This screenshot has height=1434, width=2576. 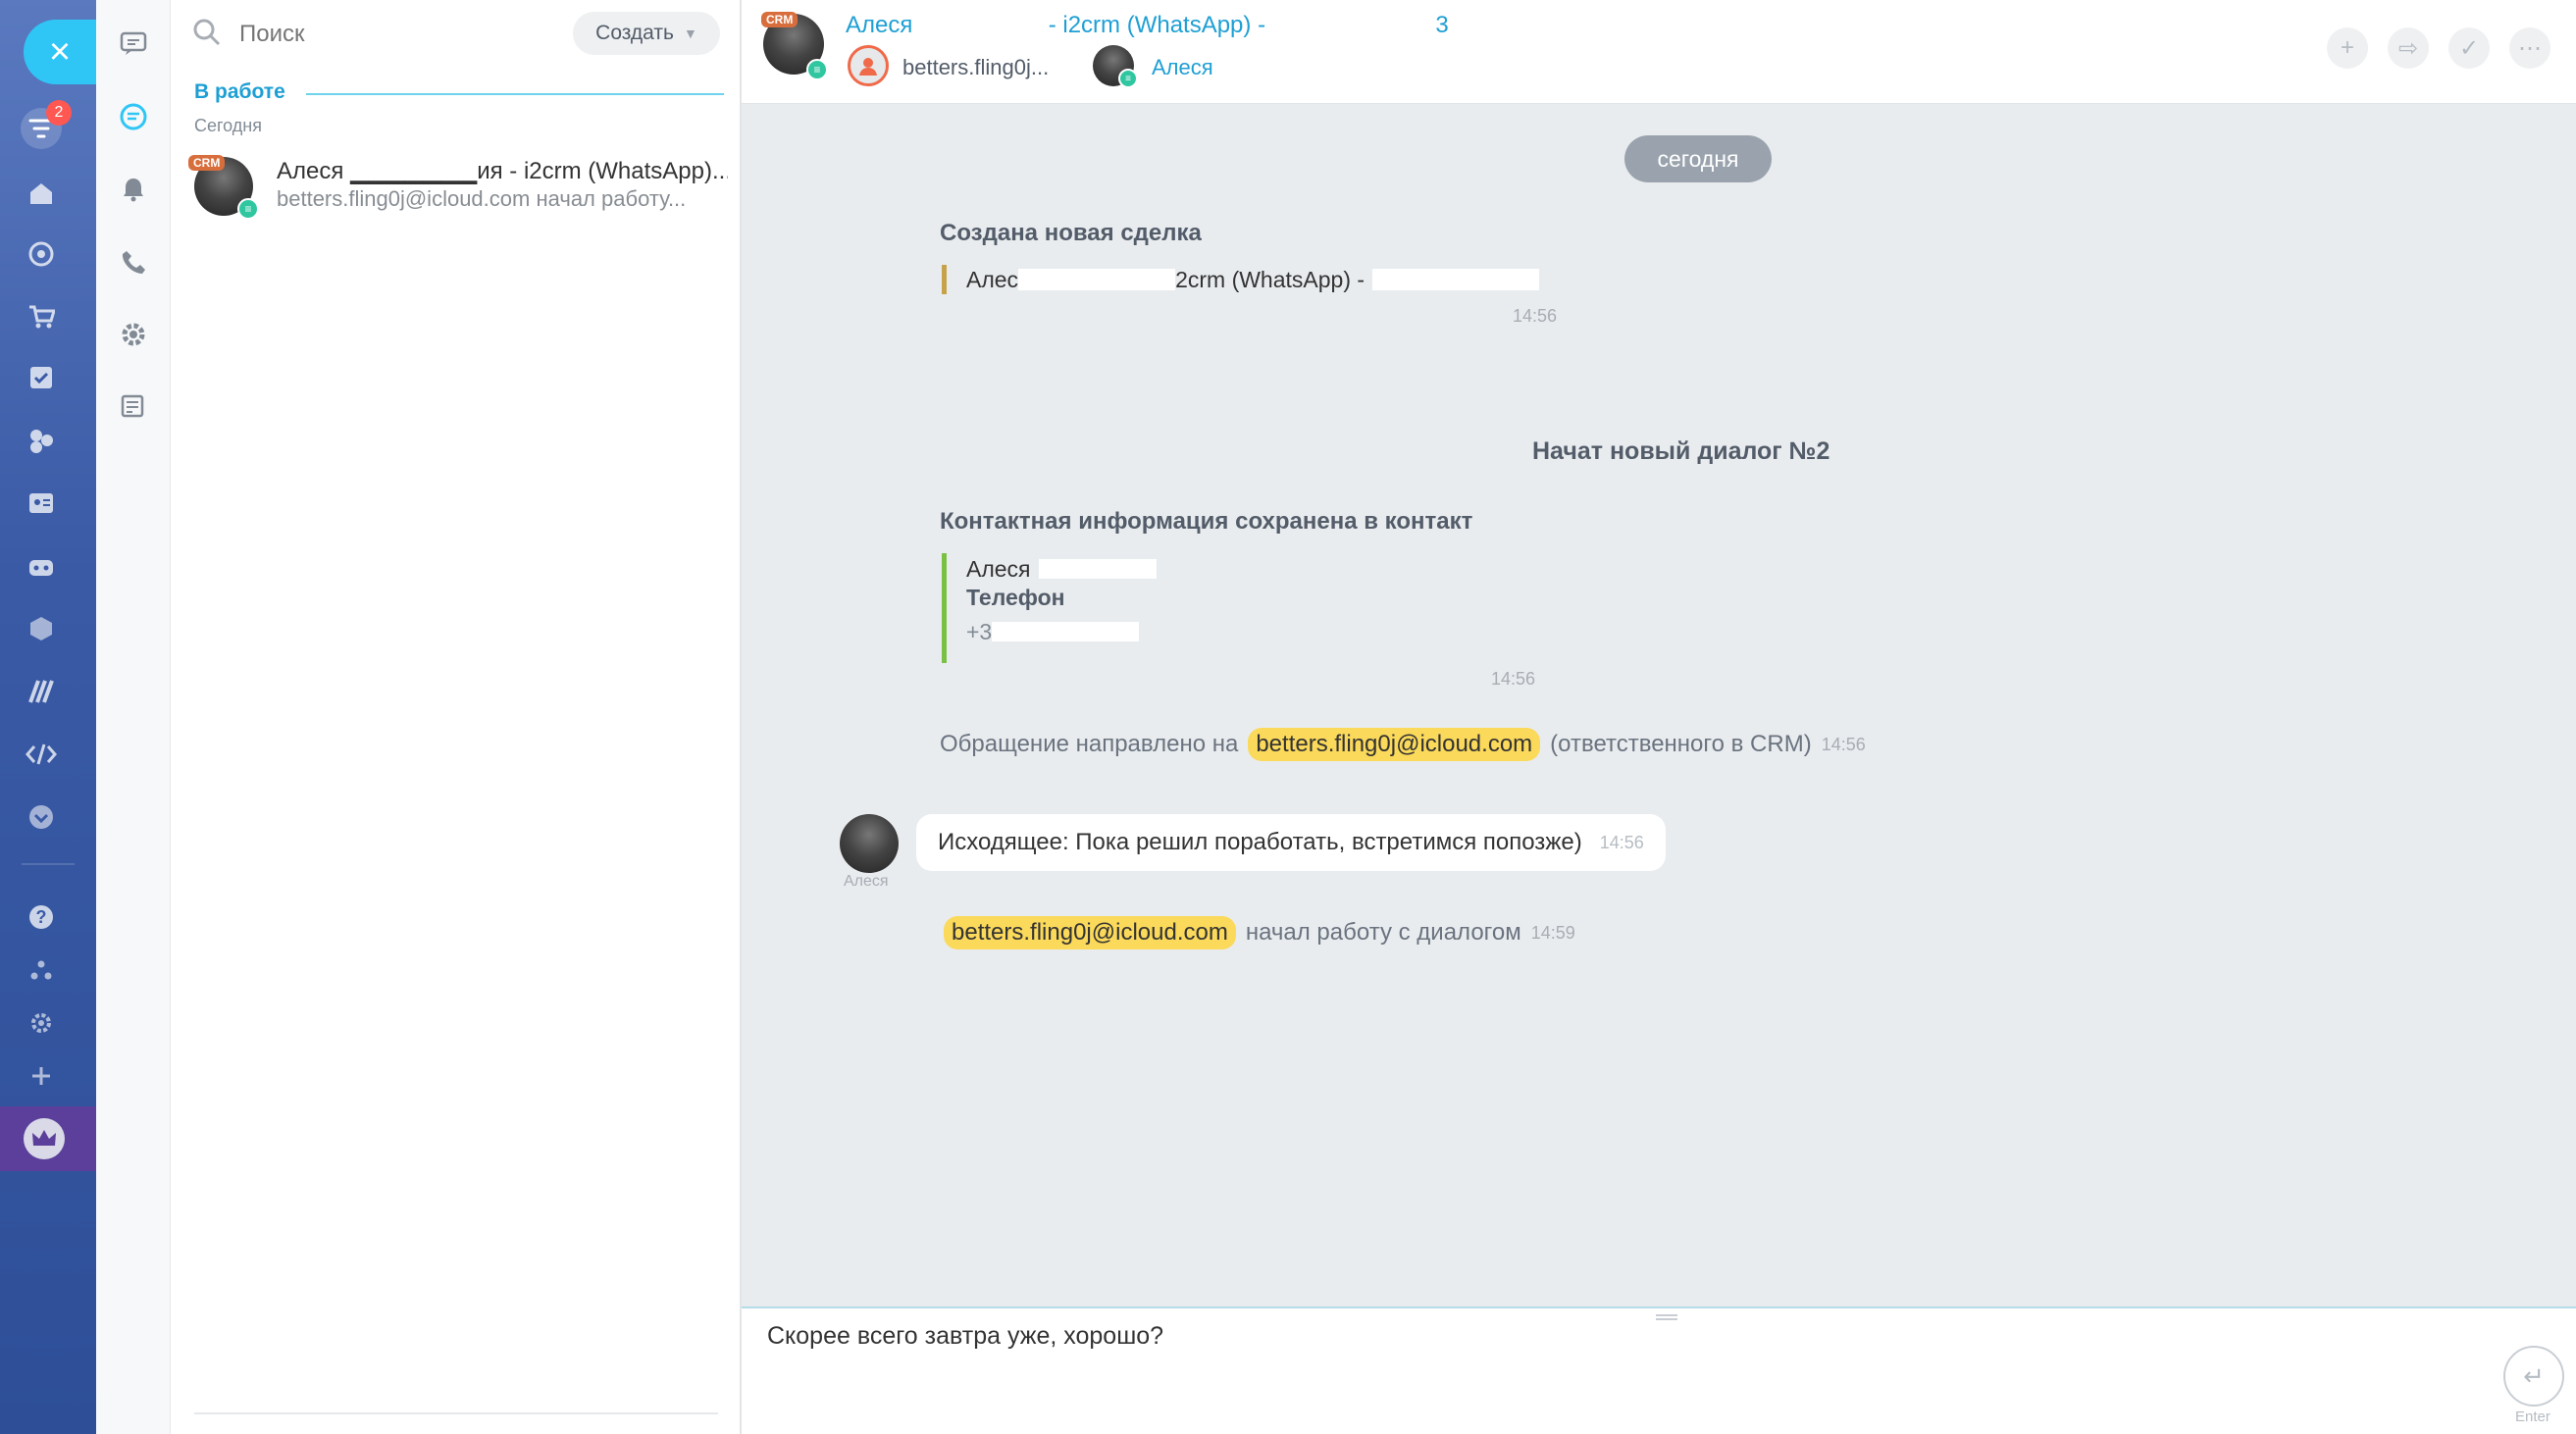 I want to click on started-email-link: betters.fling0j@icloud.com, so click(x=1090, y=932).